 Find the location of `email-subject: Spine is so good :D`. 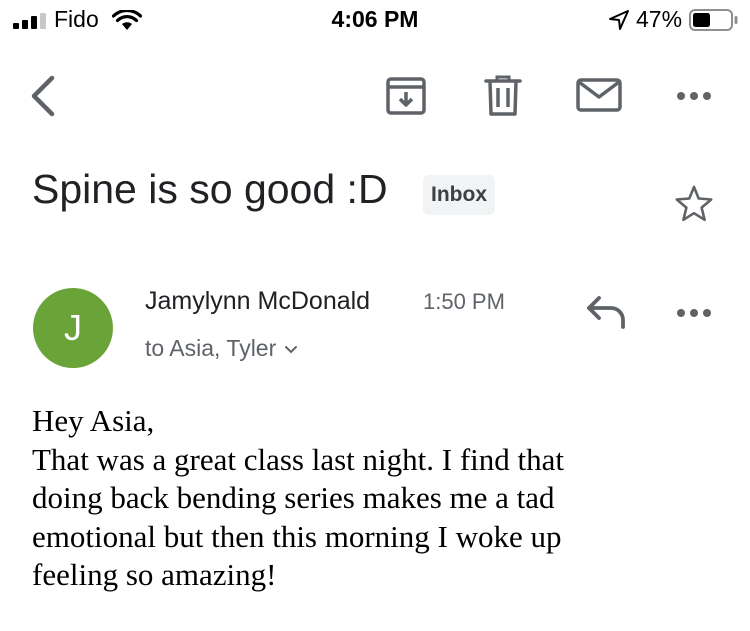

email-subject: Spine is so good :D is located at coordinates (210, 189).